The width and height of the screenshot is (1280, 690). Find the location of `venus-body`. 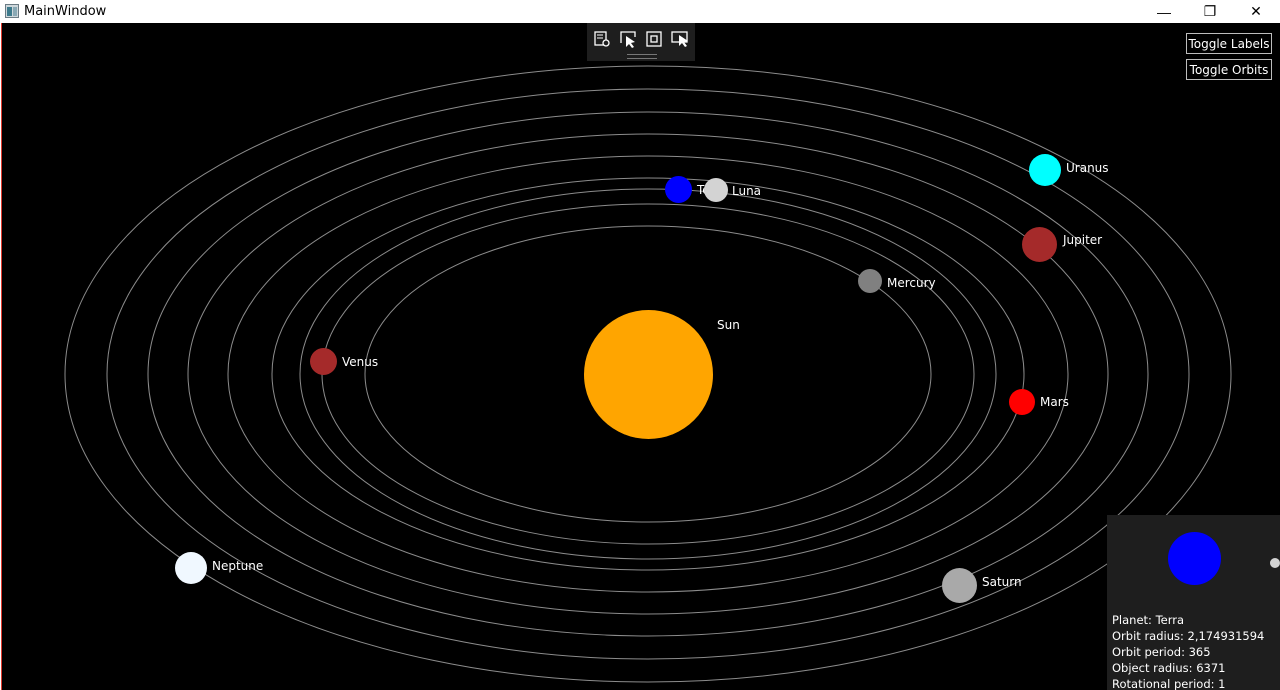

venus-body is located at coordinates (323, 361).